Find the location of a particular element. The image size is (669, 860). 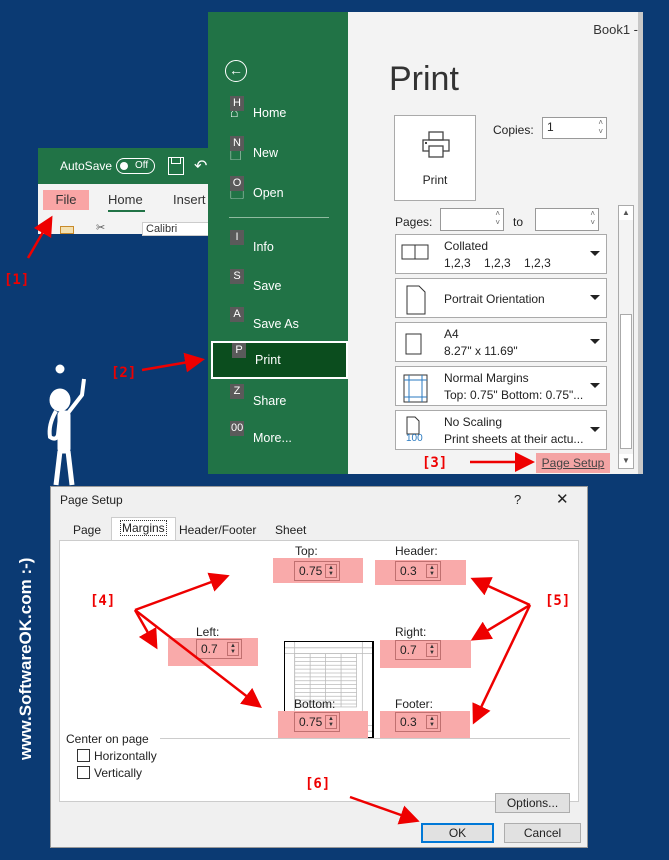

tab-insert: Insert is located at coordinates (189, 199).